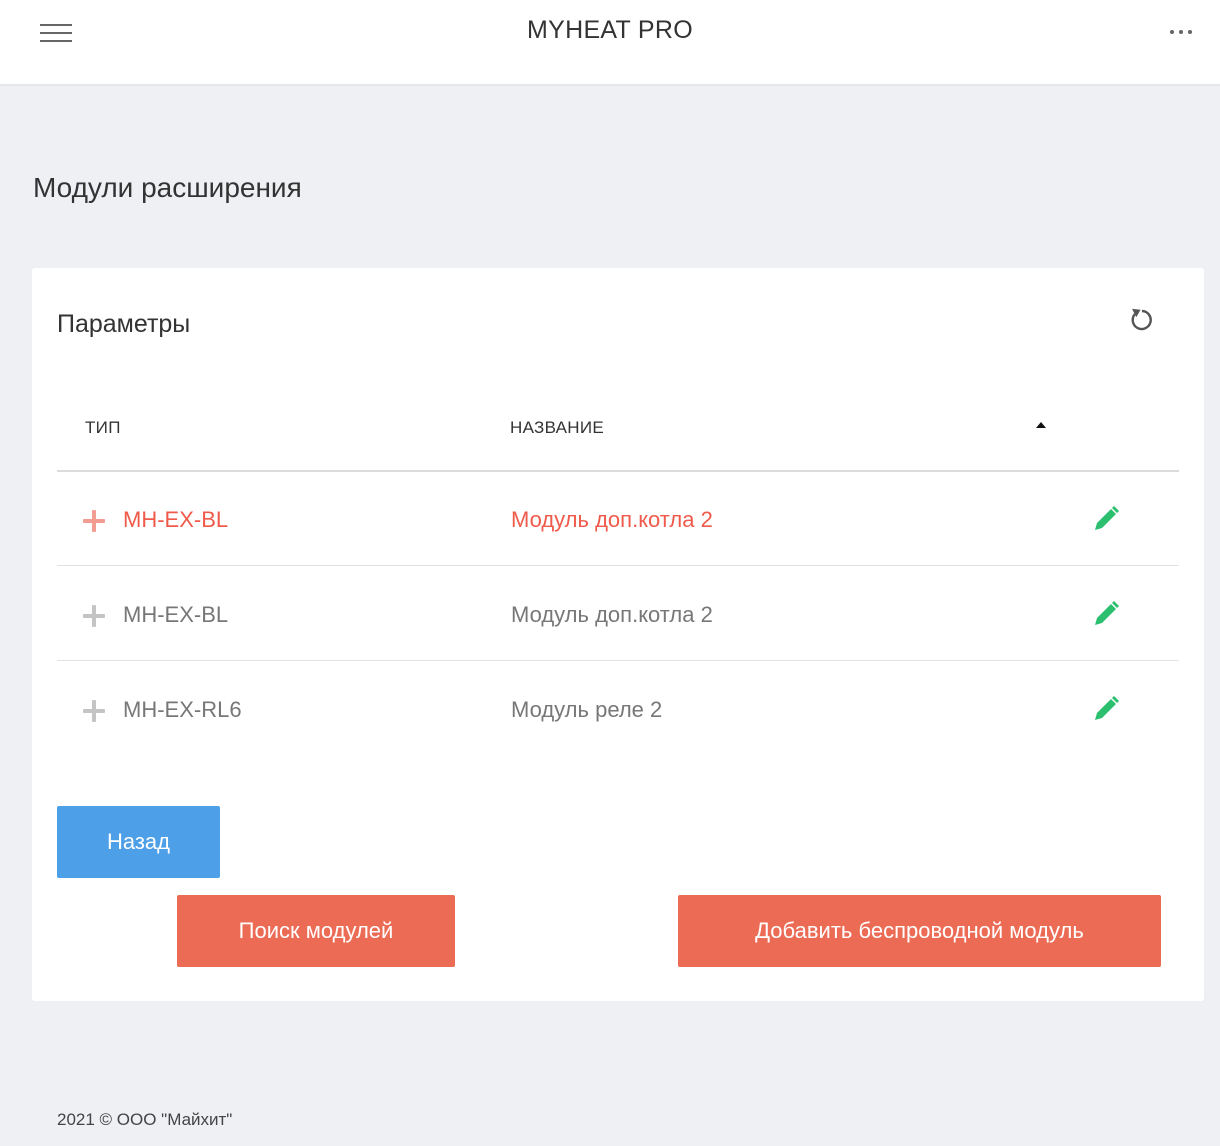  I want to click on app-title: MYHEAT PRO, so click(610, 30).